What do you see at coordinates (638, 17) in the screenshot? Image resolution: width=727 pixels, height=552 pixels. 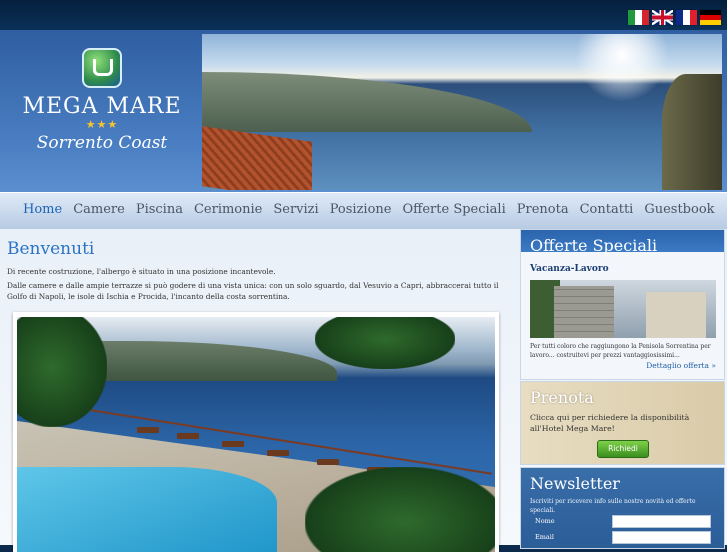 I see `italian-flag-icon` at bounding box center [638, 17].